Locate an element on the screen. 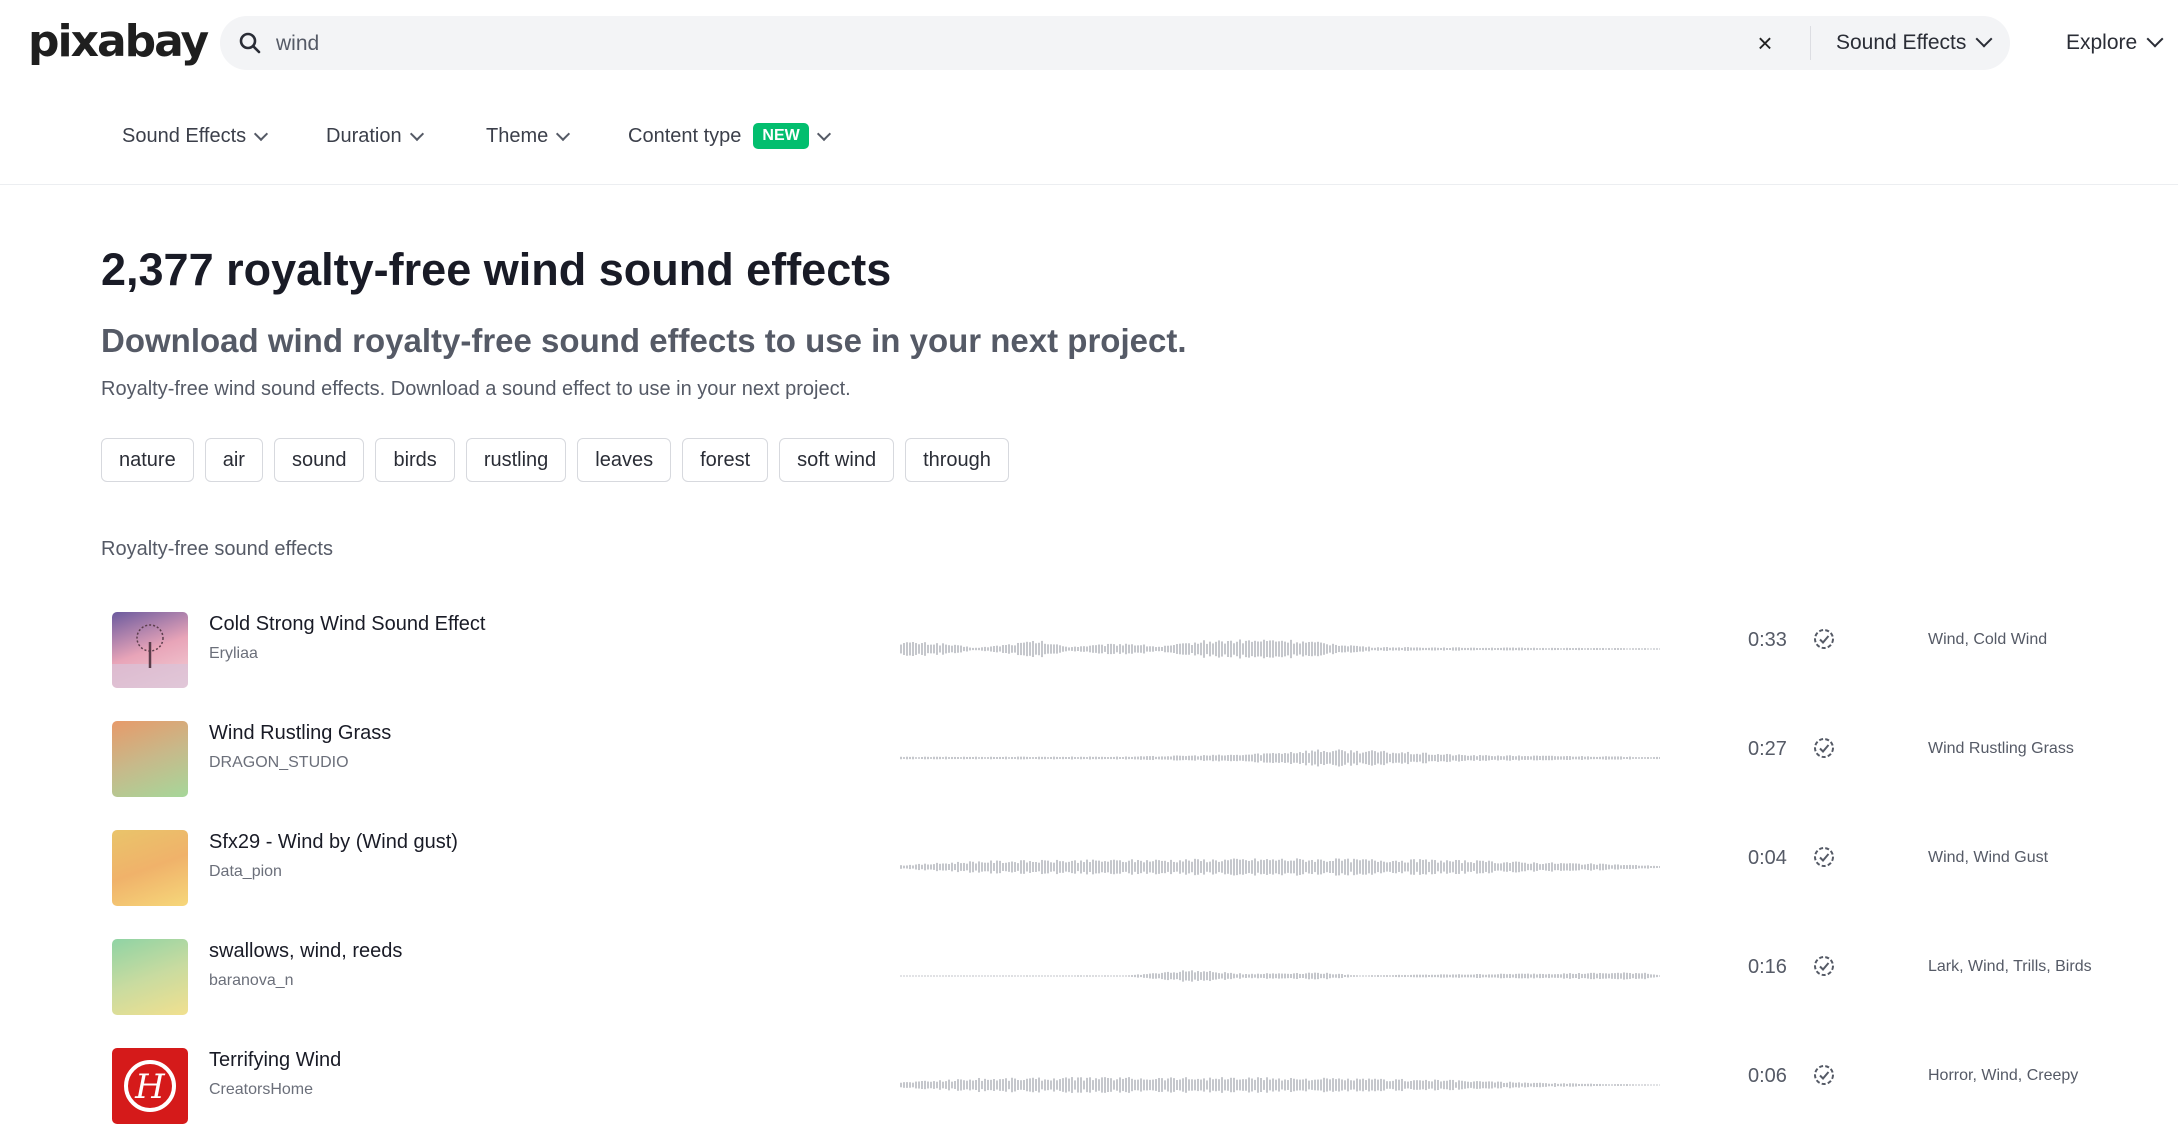 This screenshot has width=2178, height=1144. track-duration: 0:33 is located at coordinates (1767, 640).